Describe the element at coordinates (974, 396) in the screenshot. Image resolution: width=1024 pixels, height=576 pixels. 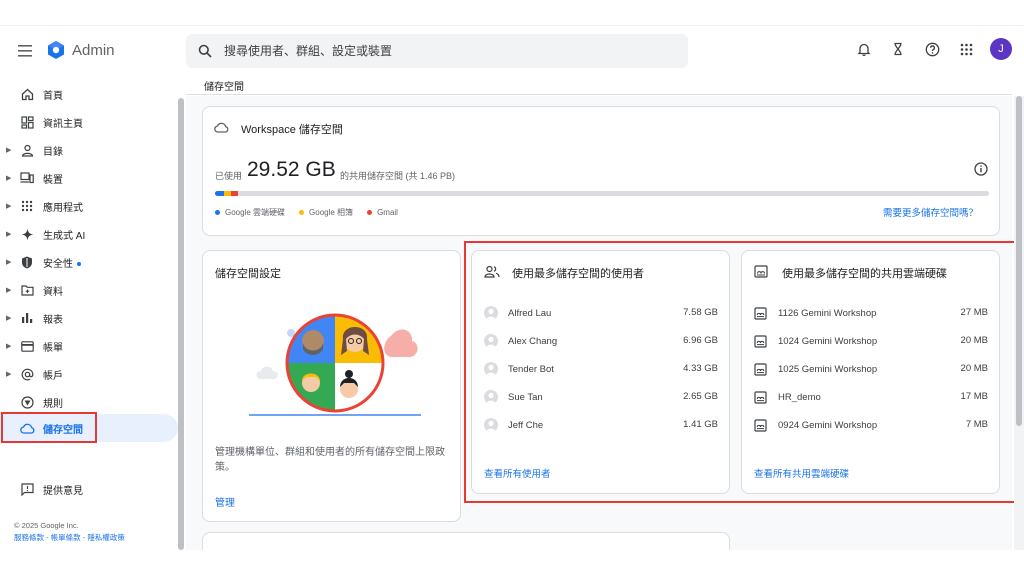
I see `drive-usage: 17 MB` at that location.